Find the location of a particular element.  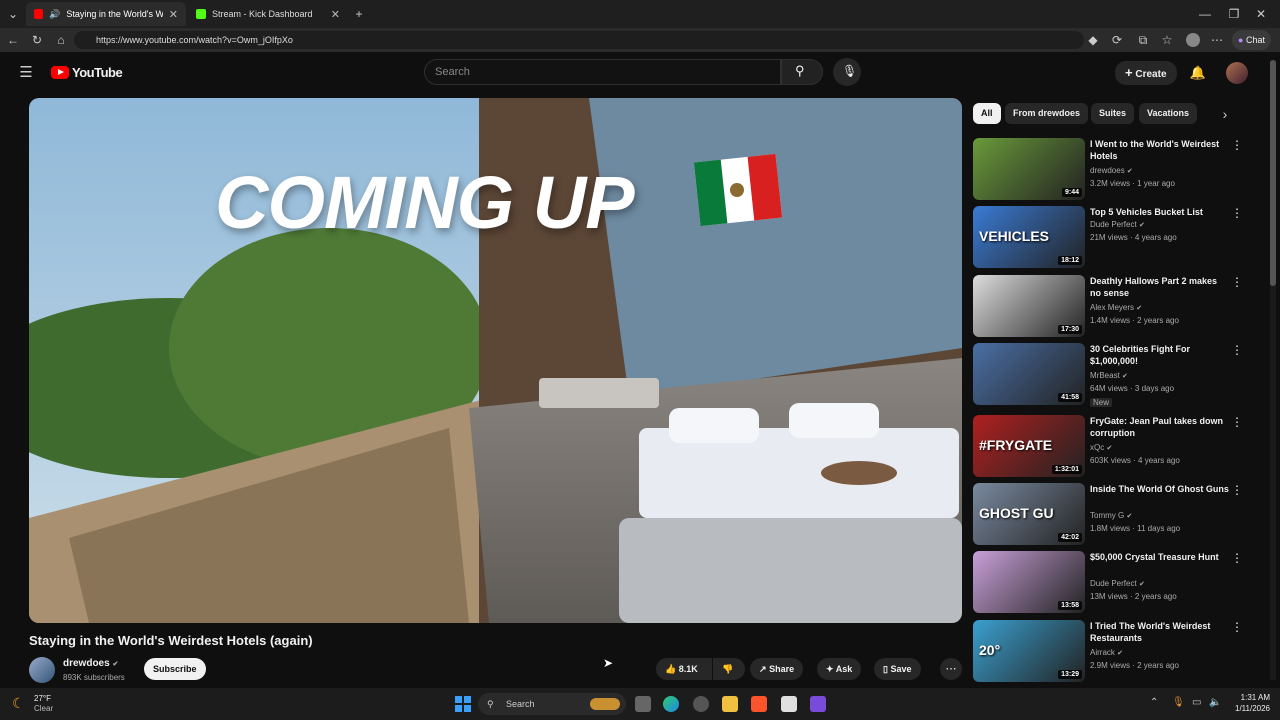

search-input: Search is located at coordinates (602, 72).